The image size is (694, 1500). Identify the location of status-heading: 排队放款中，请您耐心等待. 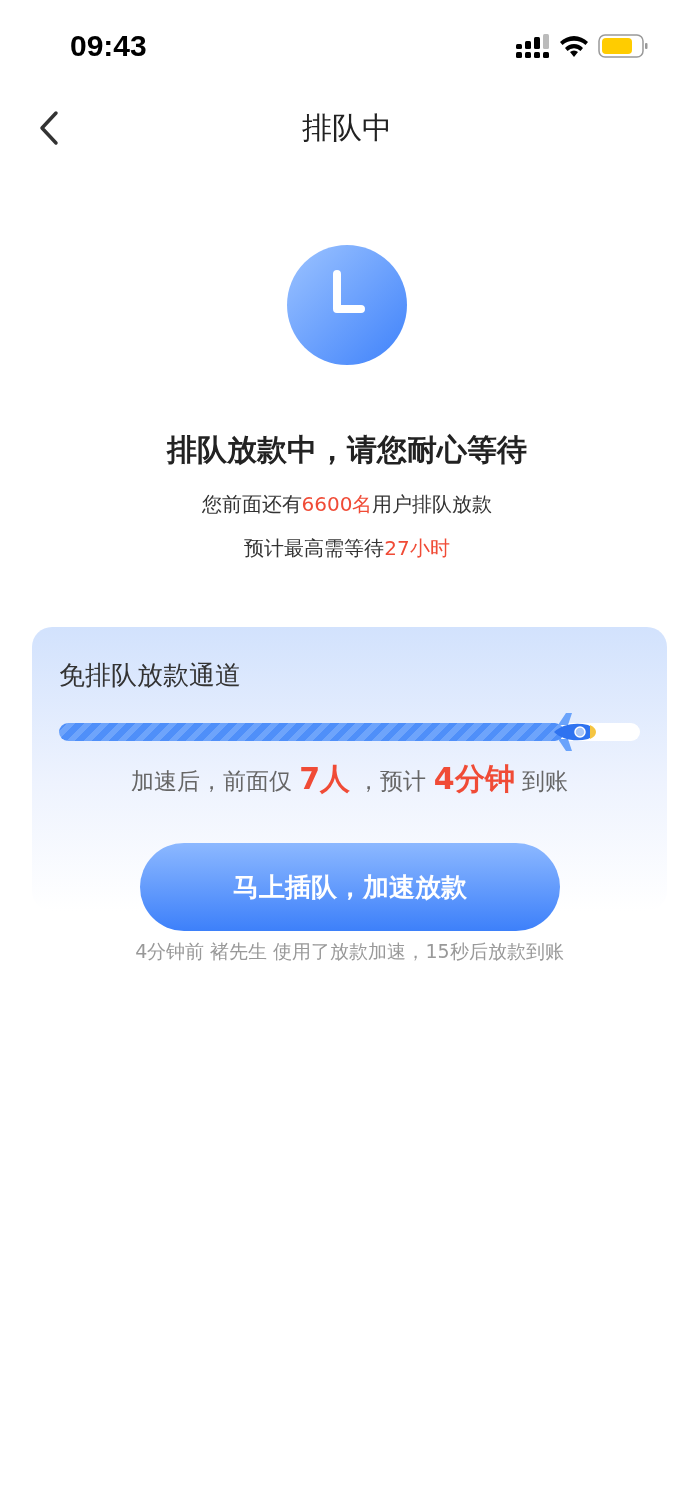
(347, 450).